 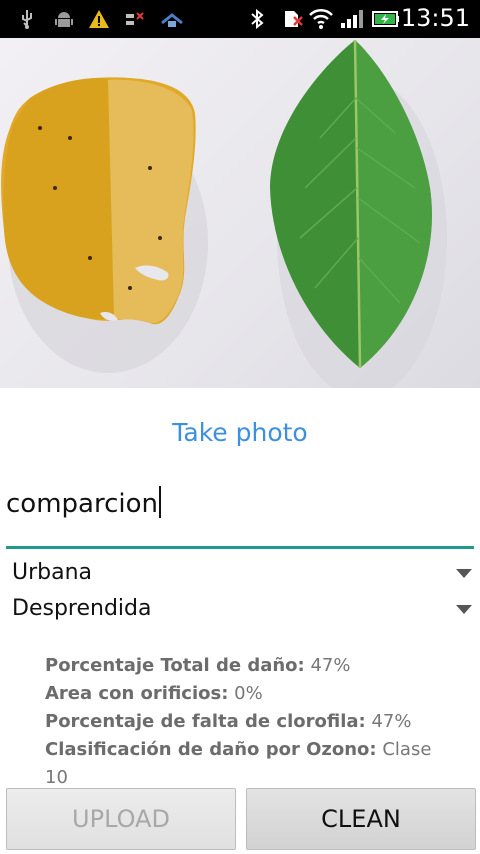 What do you see at coordinates (172, 20) in the screenshot?
I see `data-sync-icon` at bounding box center [172, 20].